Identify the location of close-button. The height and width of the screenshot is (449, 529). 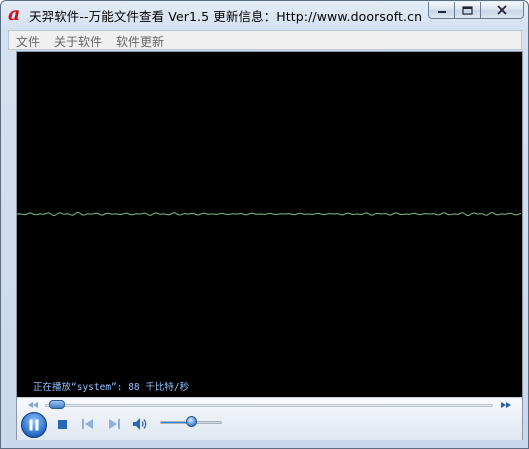
(502, 10).